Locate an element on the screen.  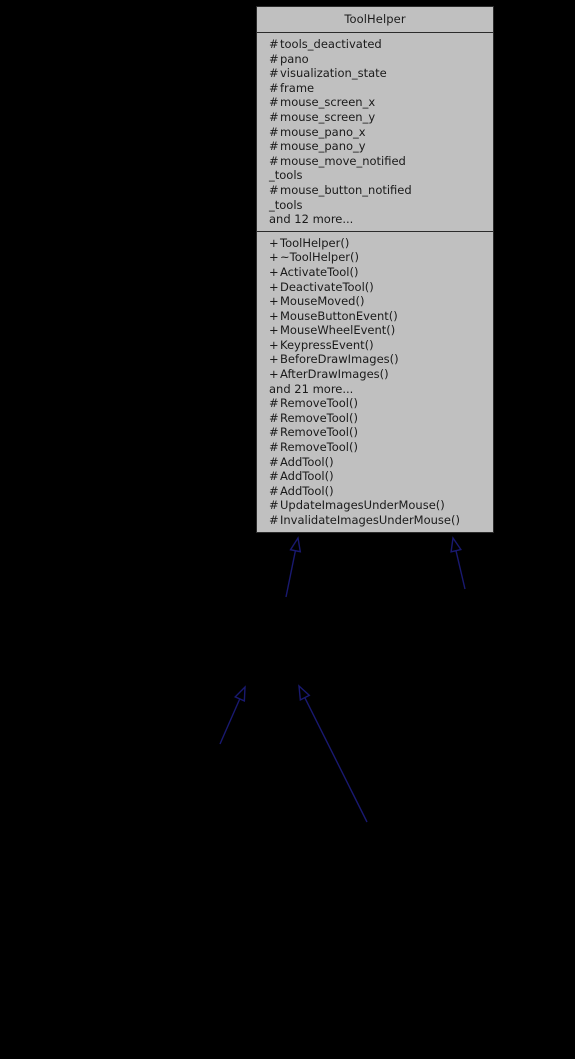
member-label: MouseWheelEvent() is located at coordinates (338, 330).